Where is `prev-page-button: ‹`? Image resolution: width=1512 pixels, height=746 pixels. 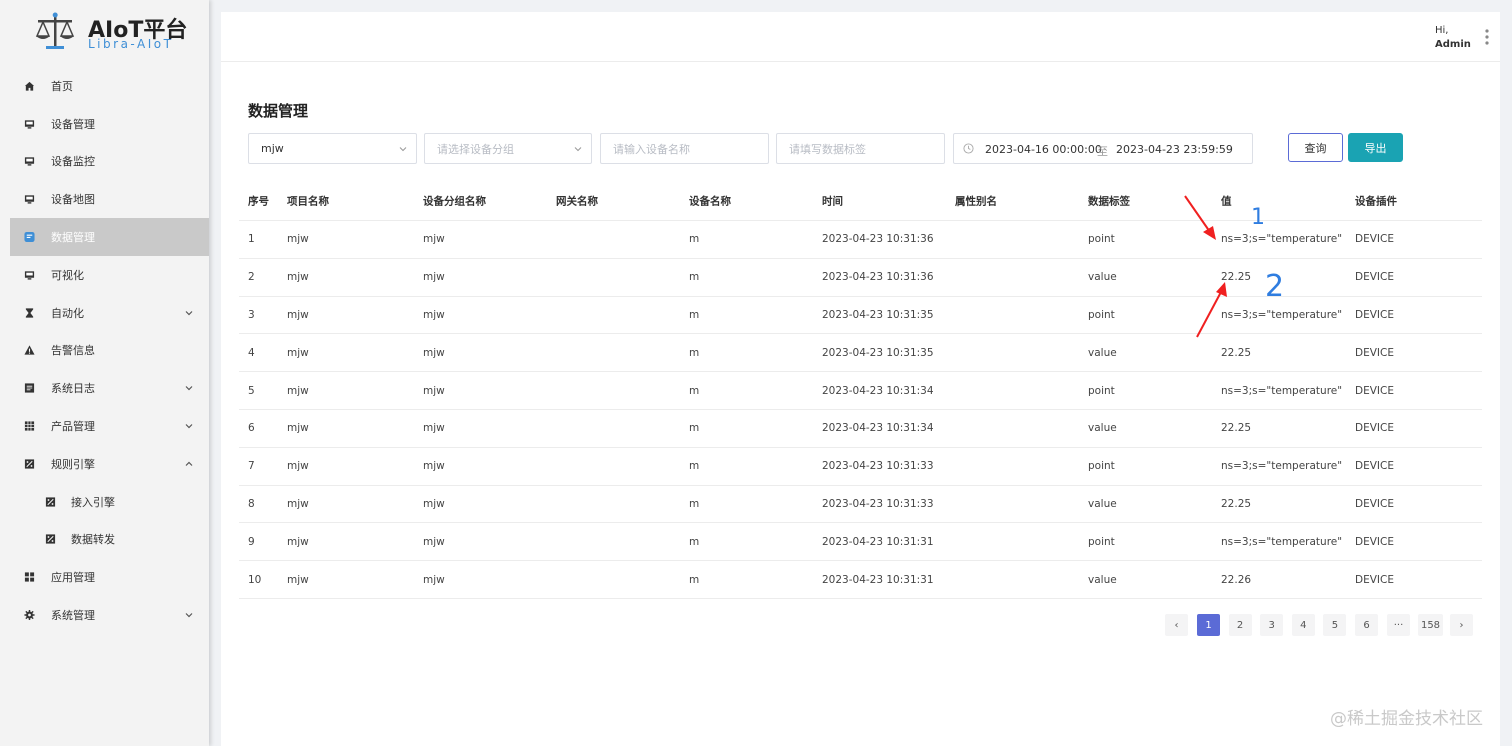 prev-page-button: ‹ is located at coordinates (1176, 625).